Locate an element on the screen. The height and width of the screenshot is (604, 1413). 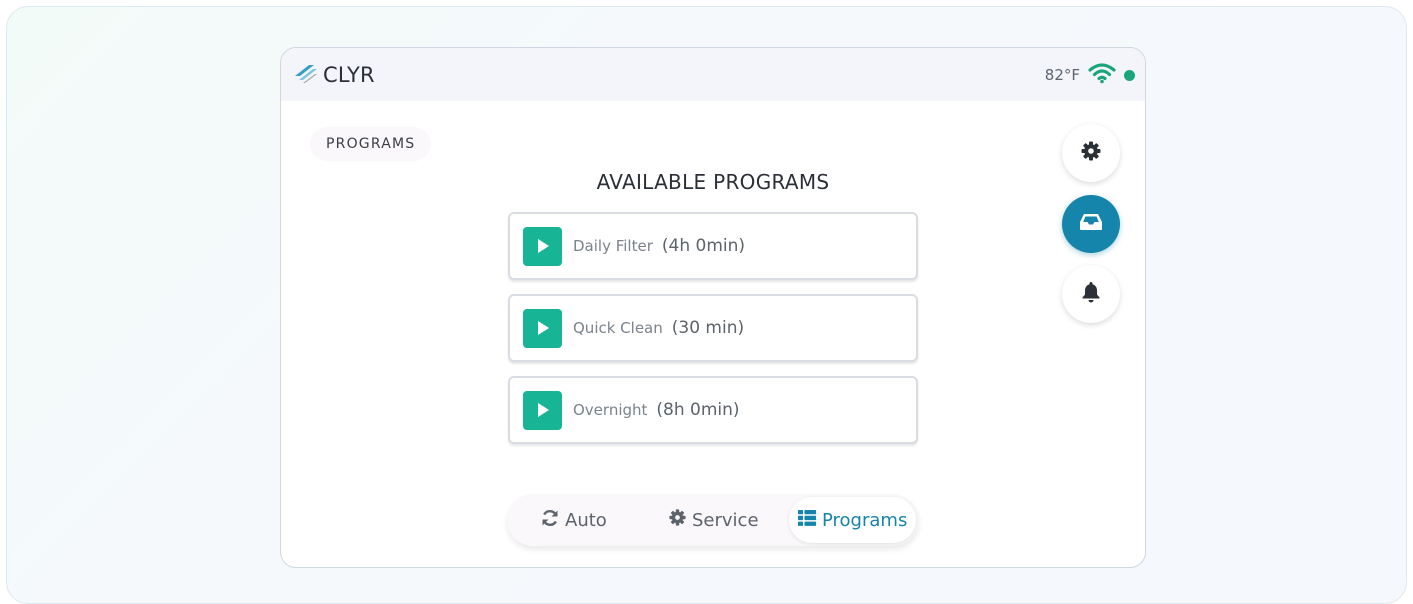
page-title: AVAILABLE PROGRAMS is located at coordinates (713, 182).